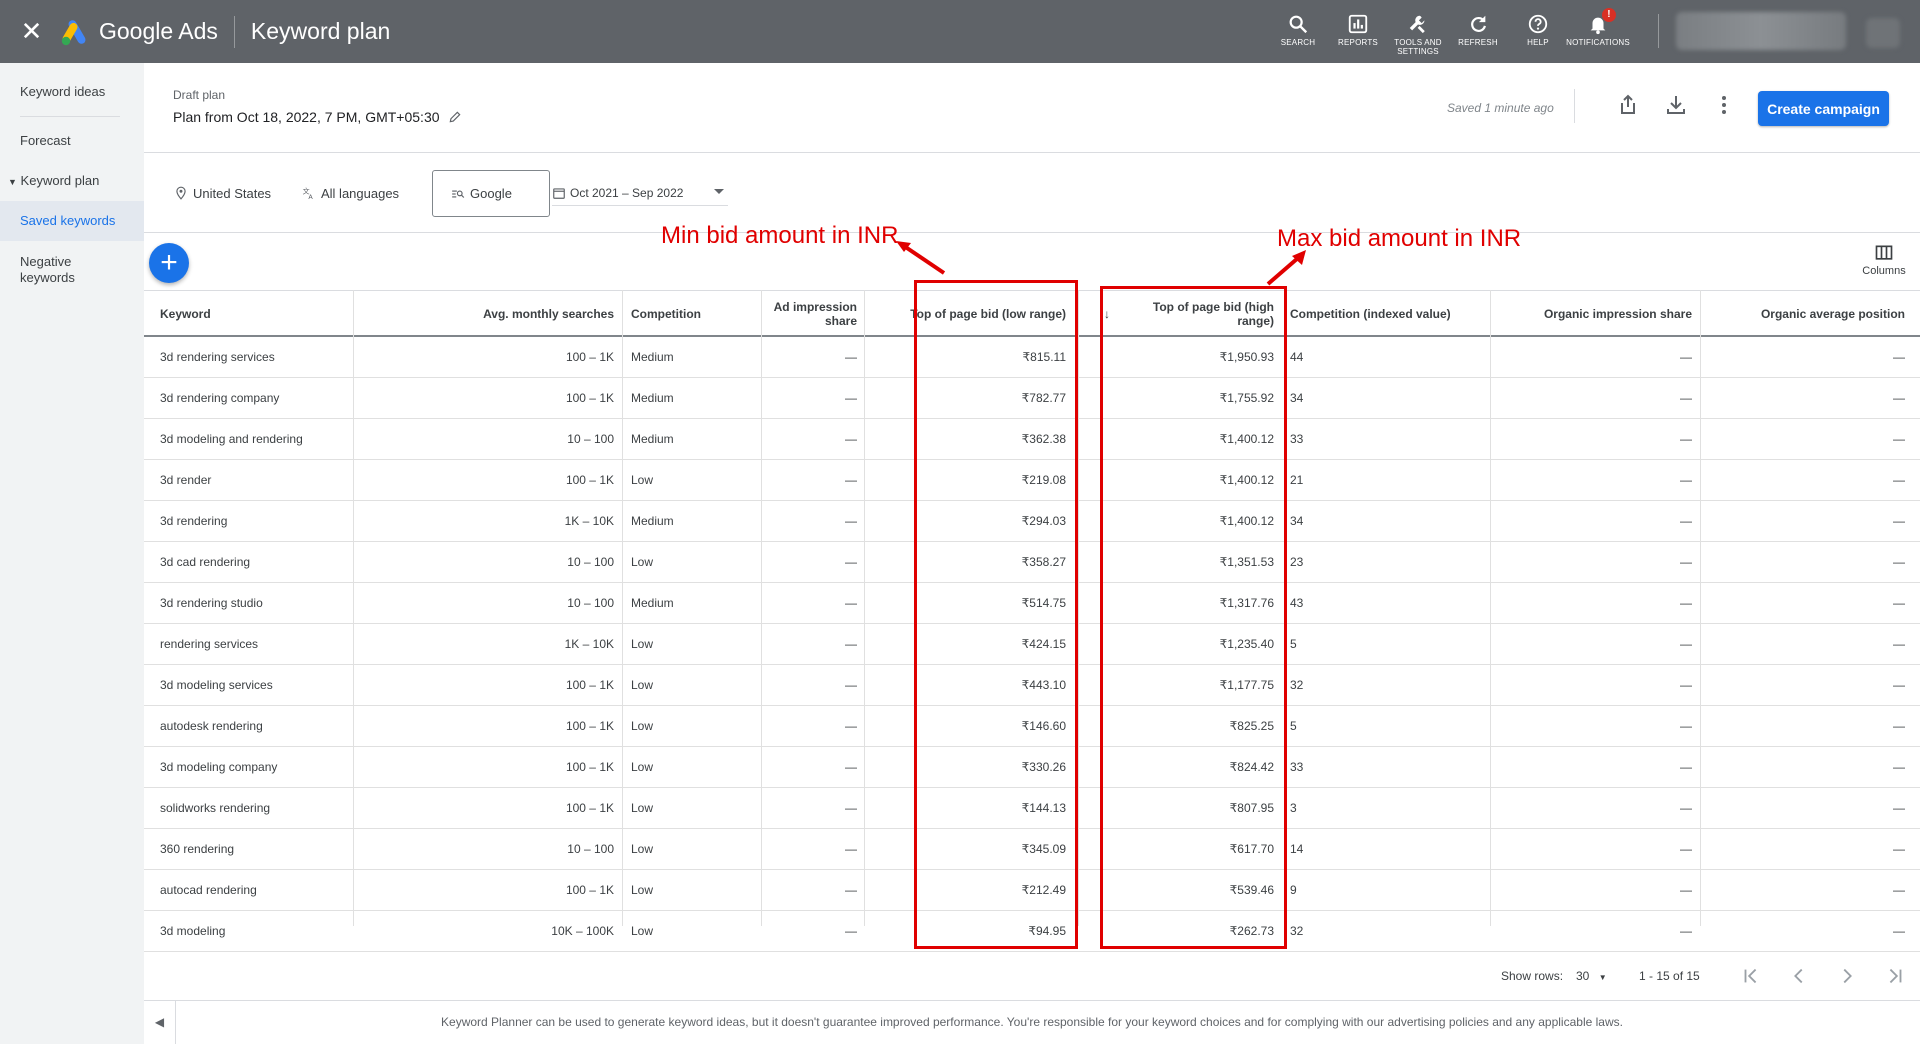  I want to click on refresh-icon, so click(1478, 23).